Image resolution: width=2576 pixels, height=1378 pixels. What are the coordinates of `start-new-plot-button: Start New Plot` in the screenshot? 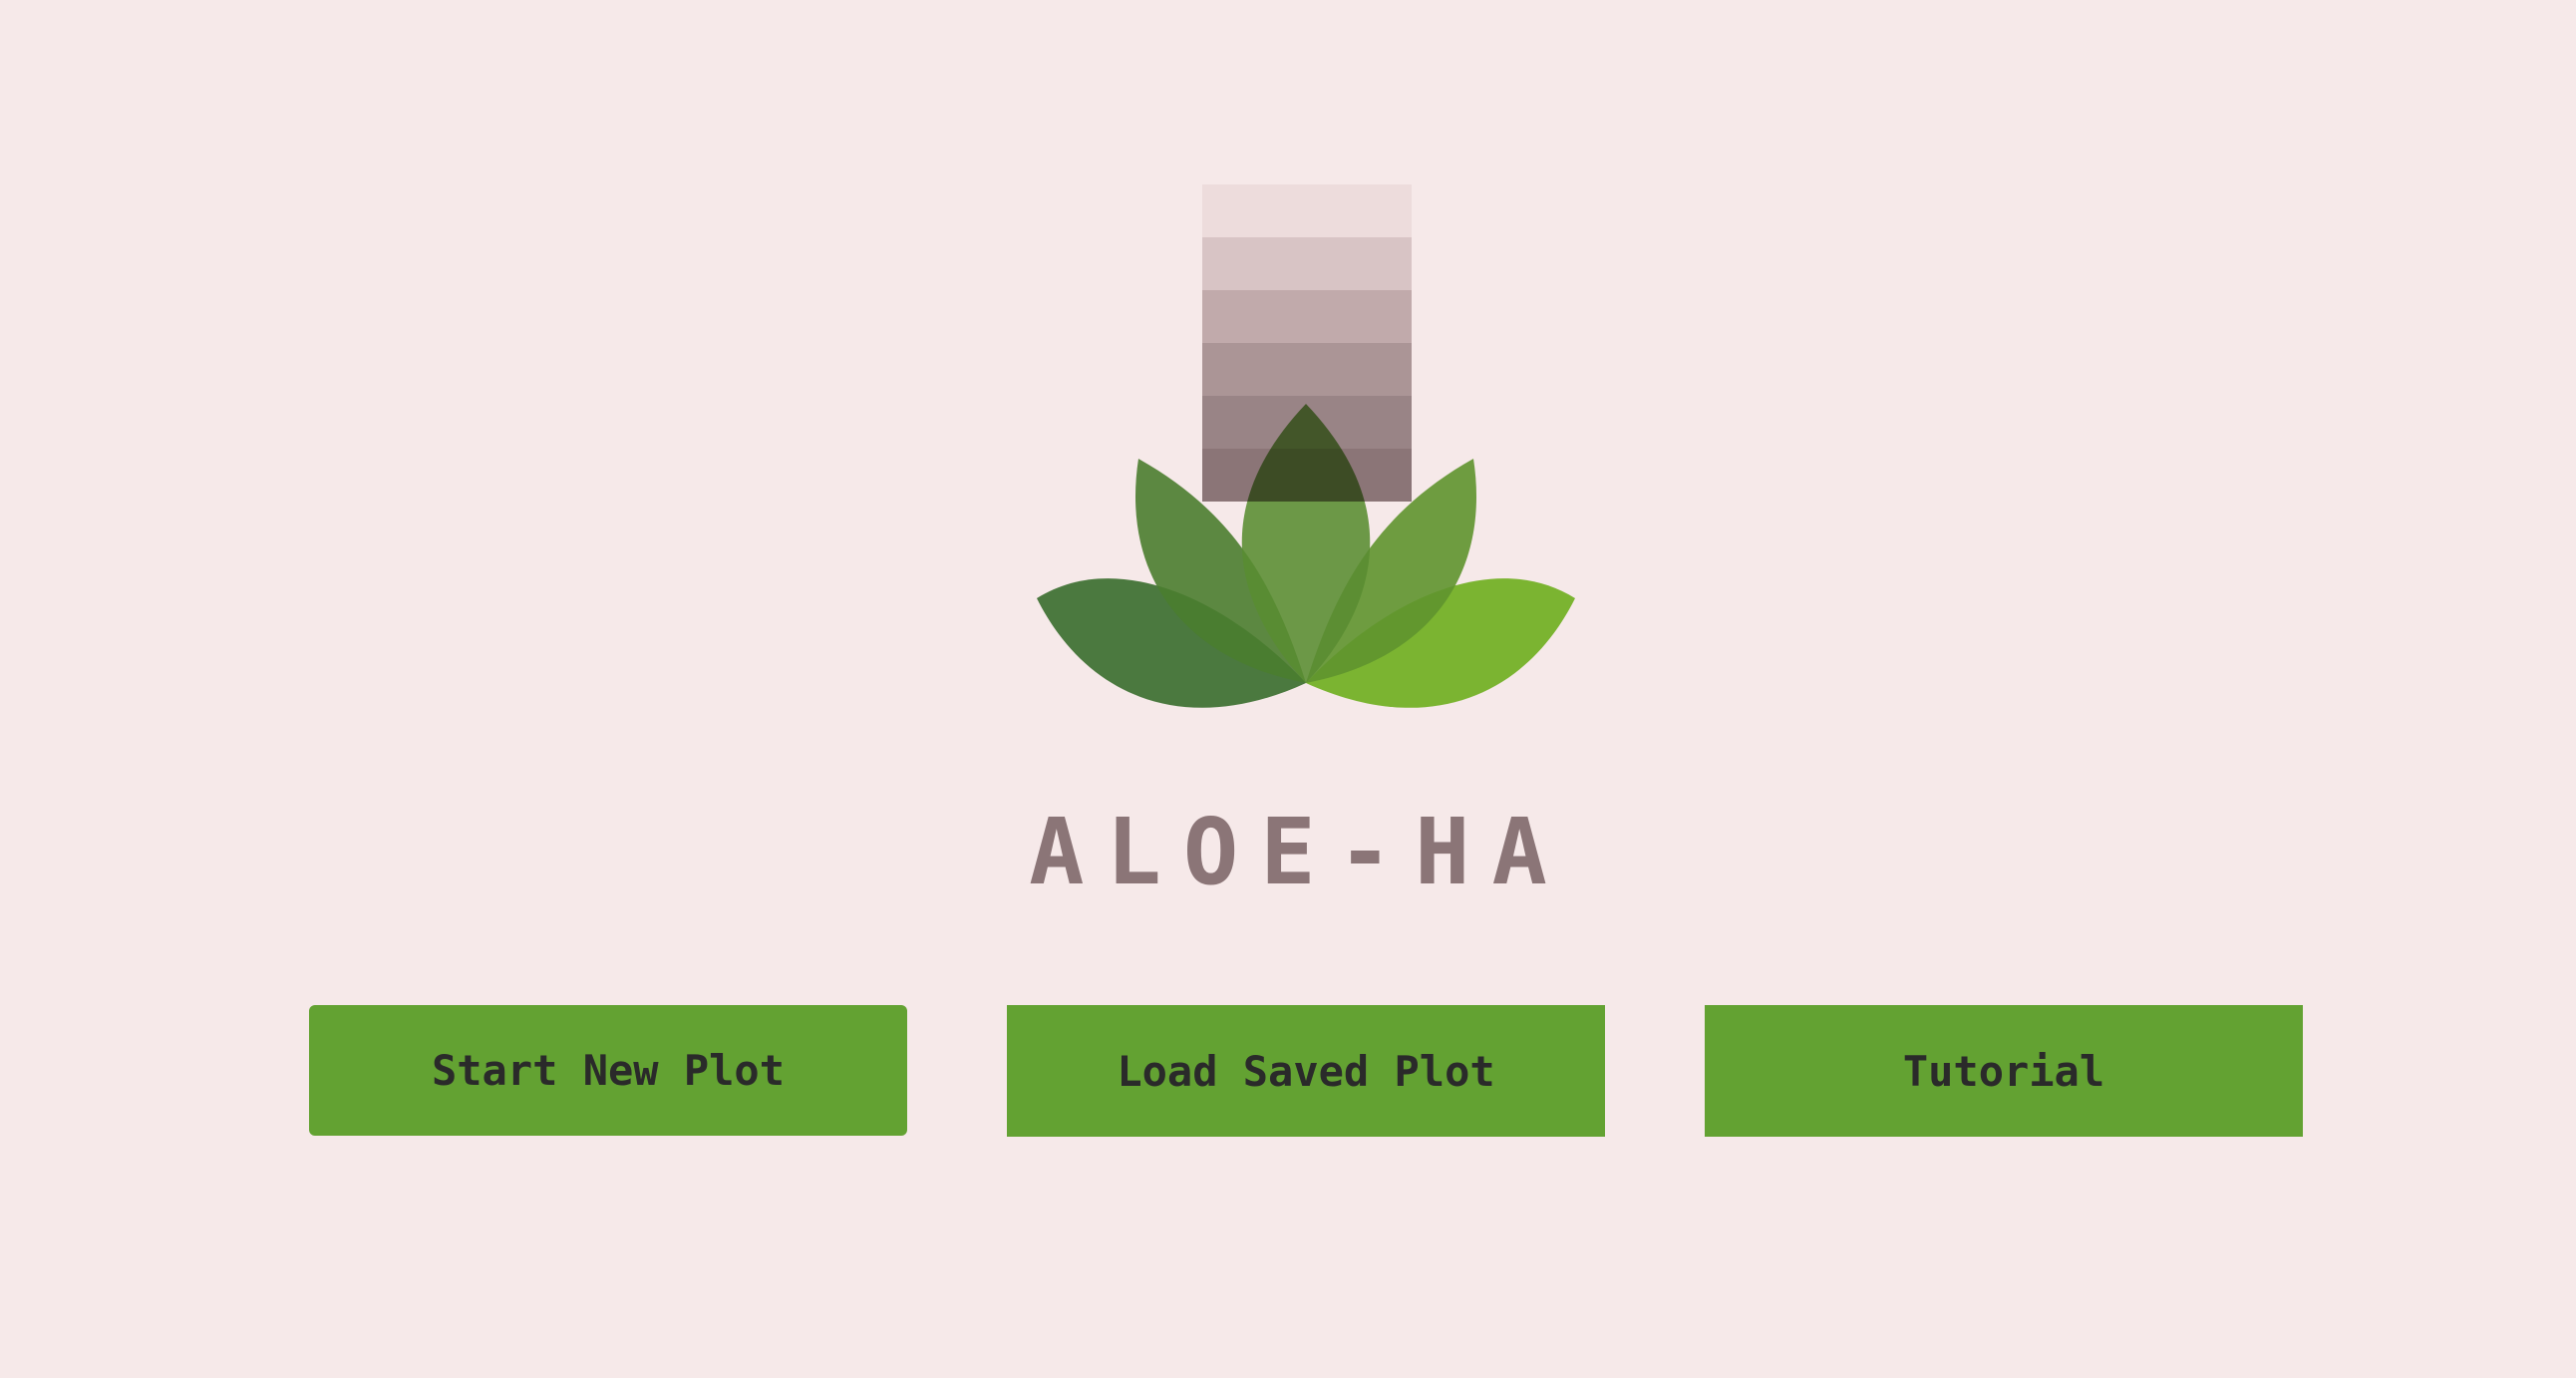 It's located at (608, 1070).